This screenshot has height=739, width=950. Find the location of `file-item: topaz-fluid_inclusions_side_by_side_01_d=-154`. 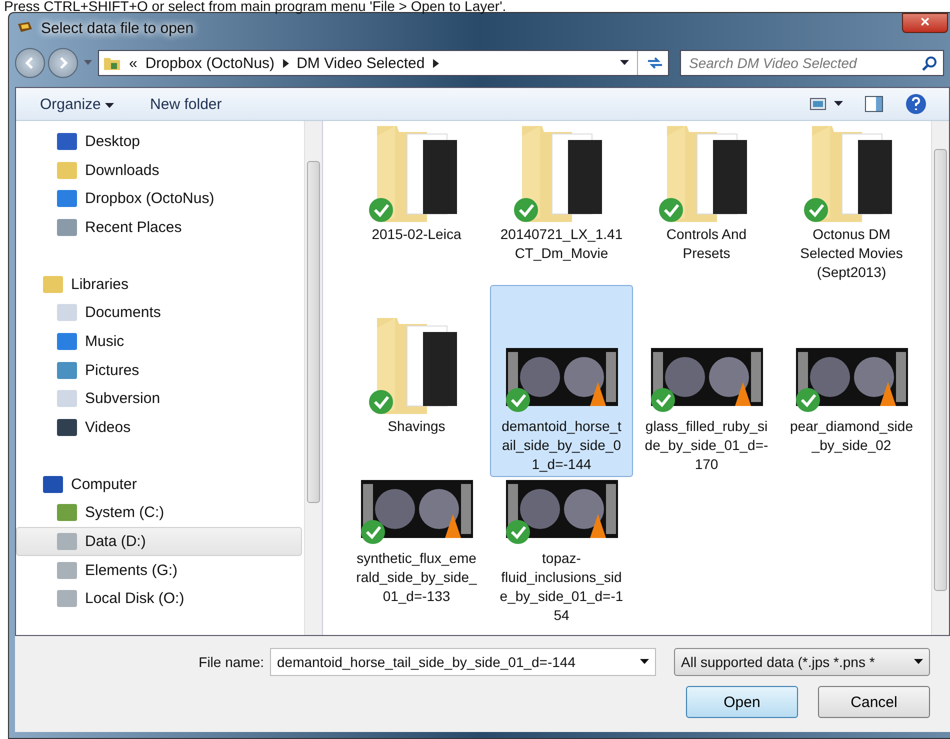

file-item: topaz-fluid_inclusions_side_by_side_01_d=-154 is located at coordinates (561, 552).